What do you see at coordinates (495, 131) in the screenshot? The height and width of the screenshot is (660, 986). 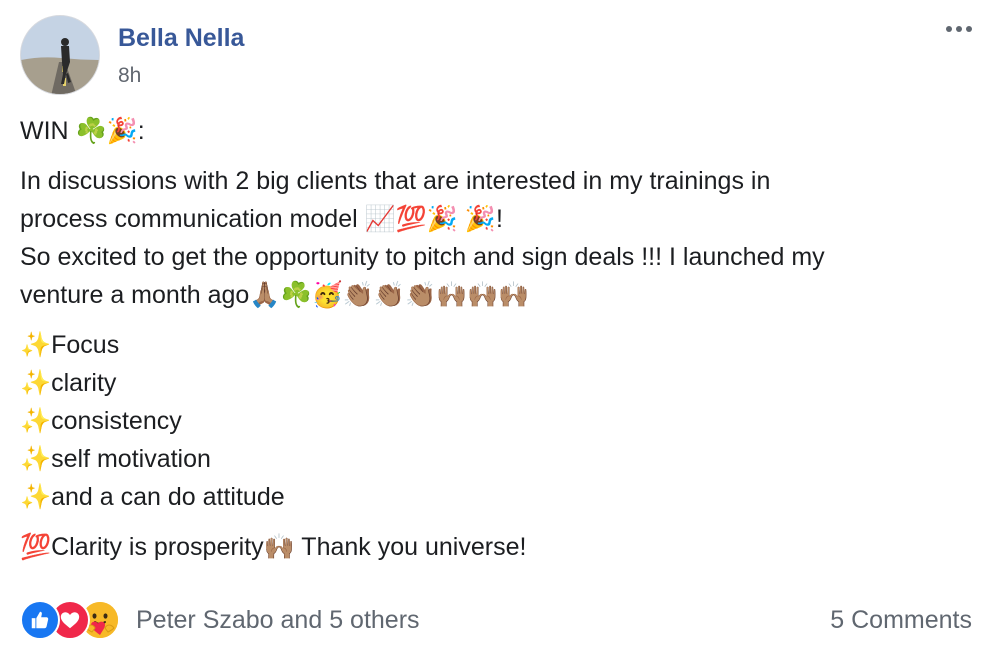 I see `post-paragraph: WIN ☘️🎉:` at bounding box center [495, 131].